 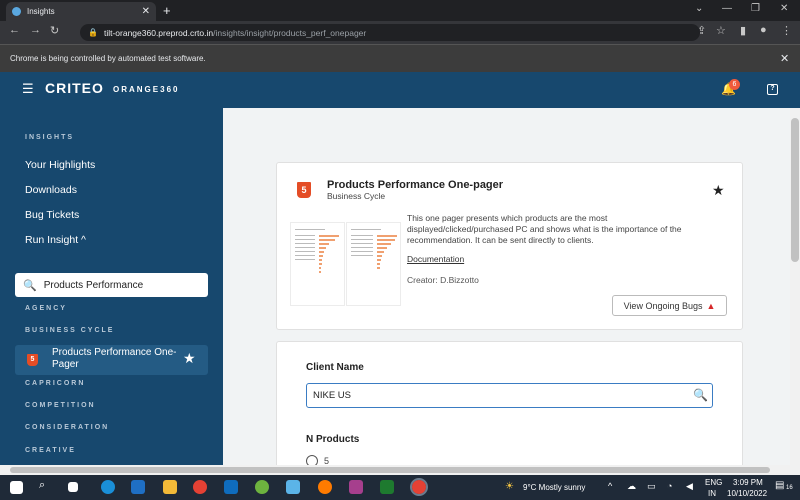 What do you see at coordinates (734, 84) in the screenshot?
I see `notification-badge: 6` at bounding box center [734, 84].